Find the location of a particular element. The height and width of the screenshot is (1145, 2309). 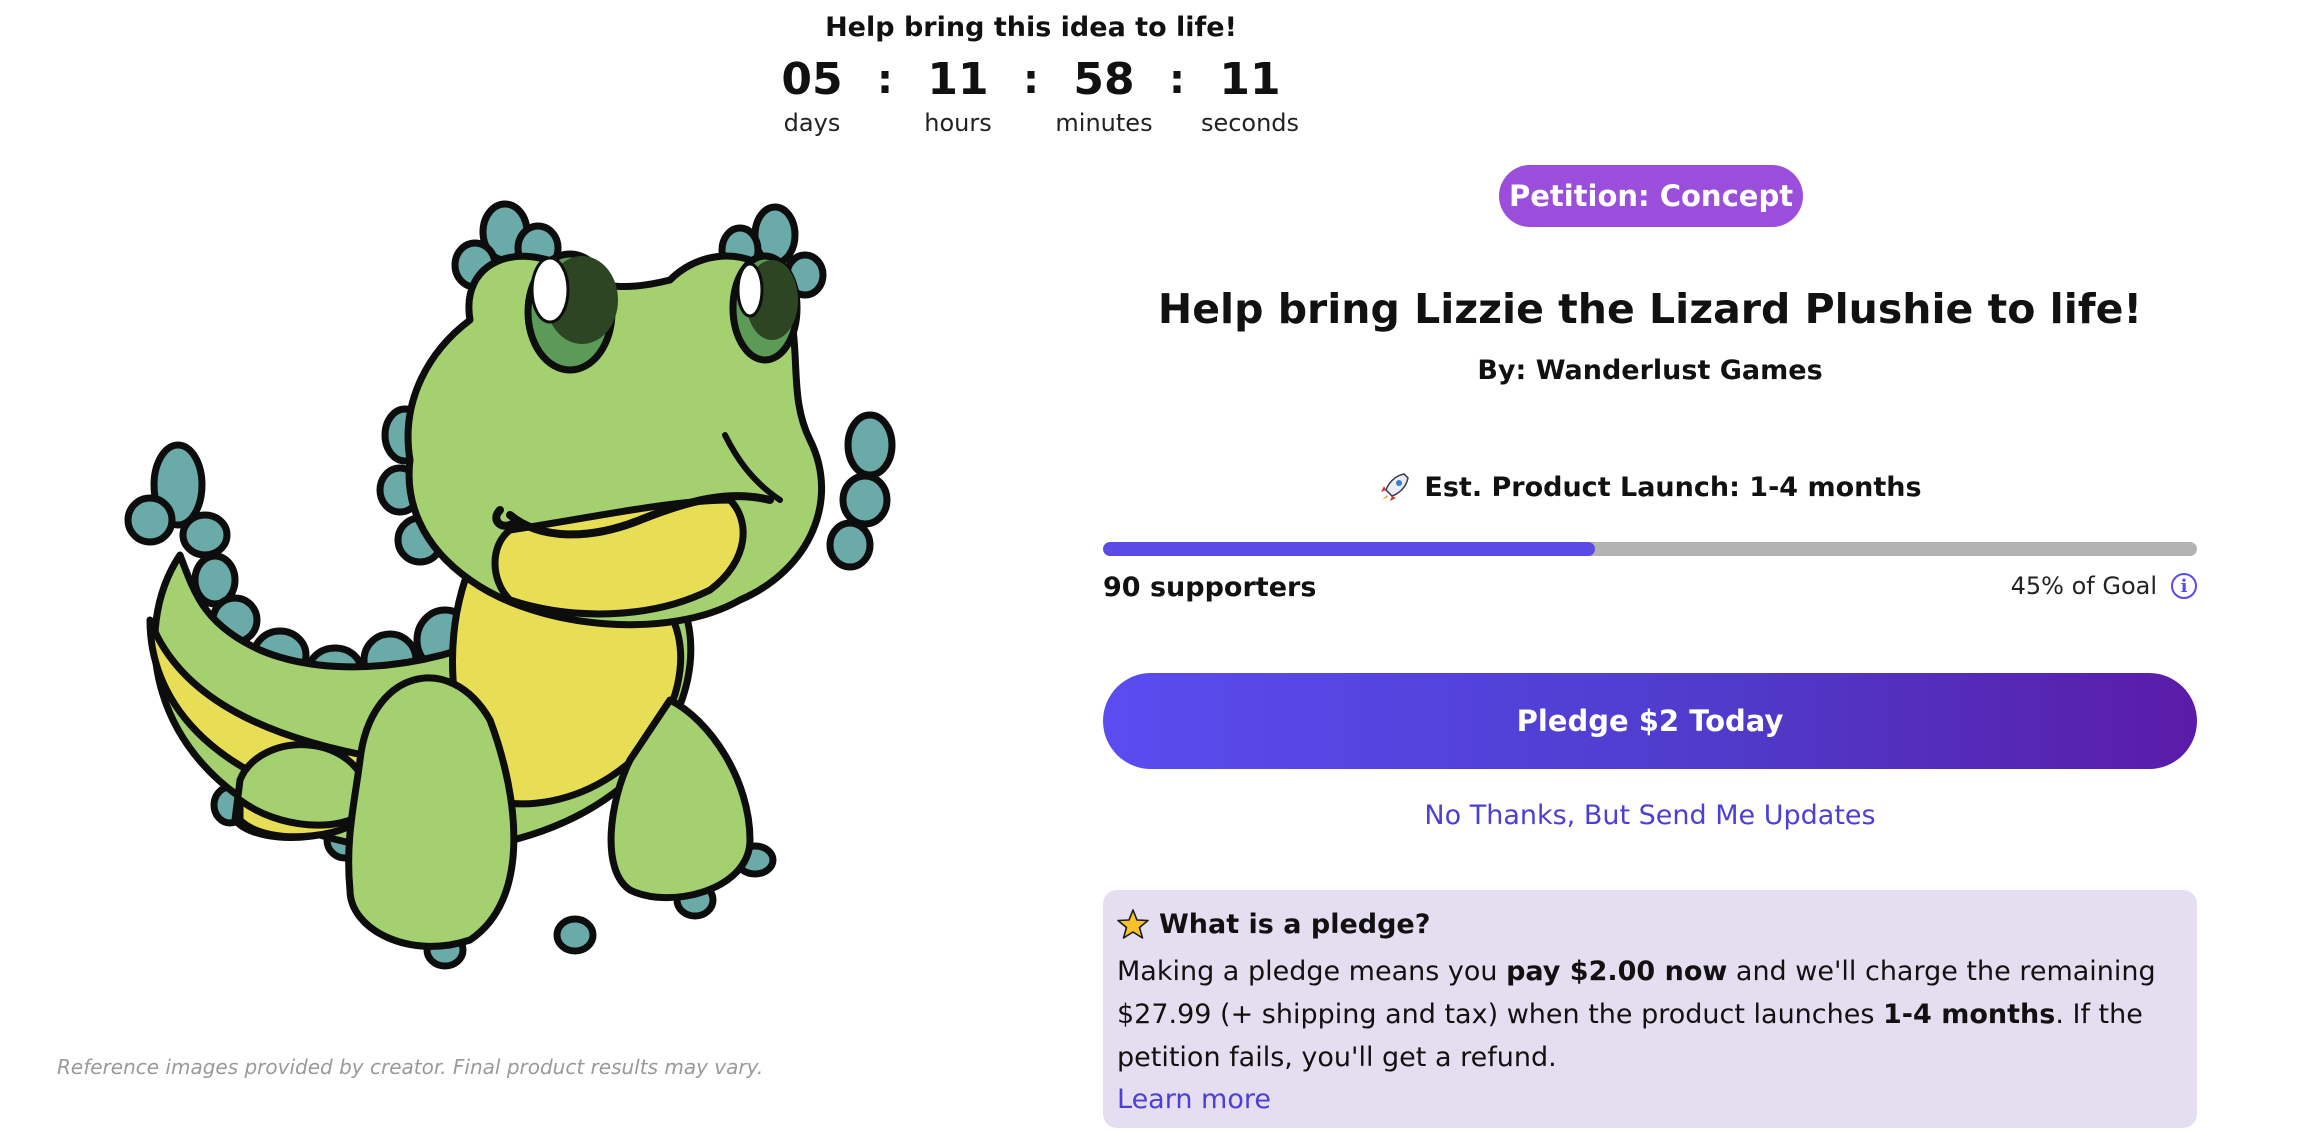

supporters-count: 90 supporters is located at coordinates (1210, 587).